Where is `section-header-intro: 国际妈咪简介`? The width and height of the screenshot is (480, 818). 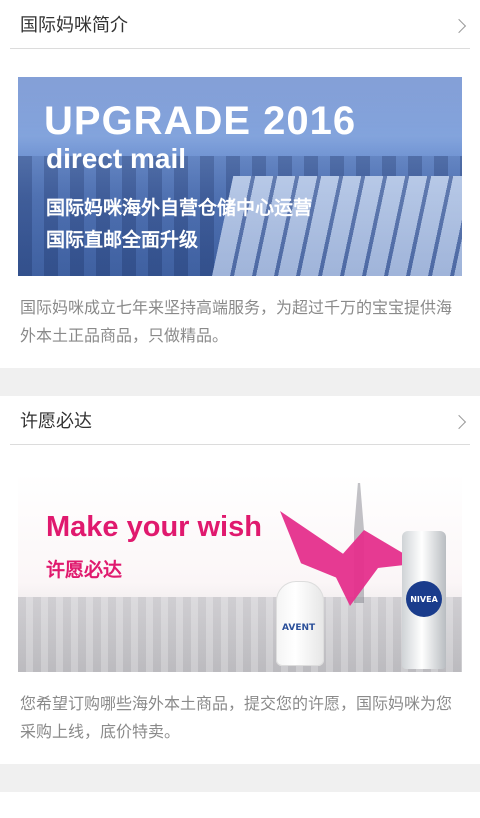
section-header-intro: 国际妈咪简介 is located at coordinates (240, 24).